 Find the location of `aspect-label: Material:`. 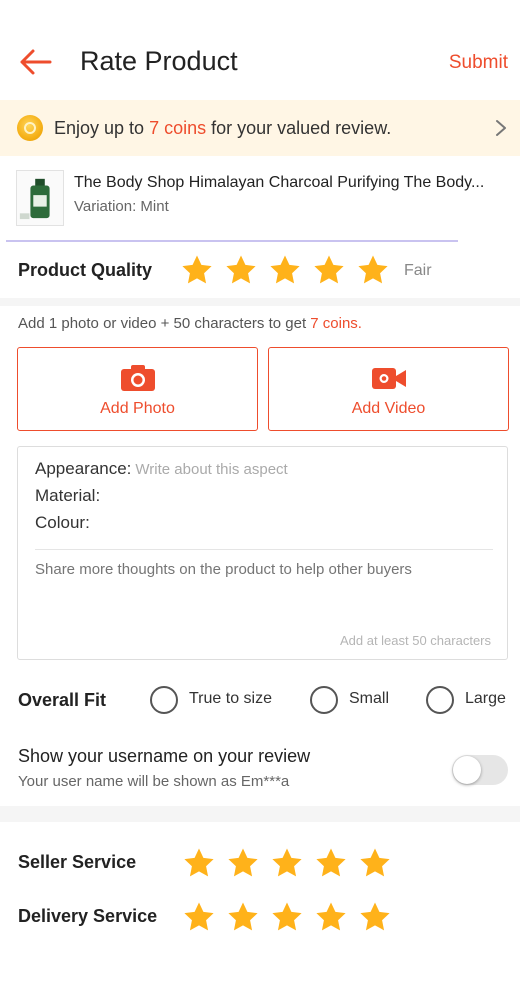

aspect-label: Material: is located at coordinates (68, 495).